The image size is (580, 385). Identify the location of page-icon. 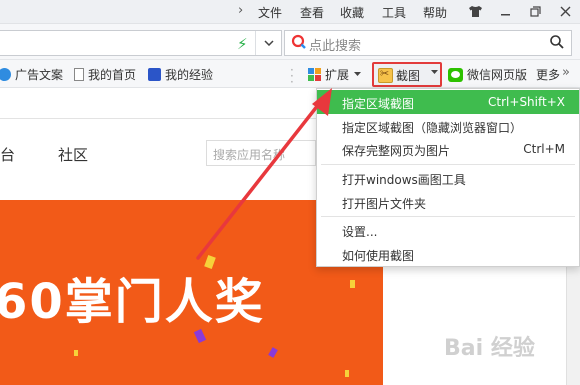
(79, 74).